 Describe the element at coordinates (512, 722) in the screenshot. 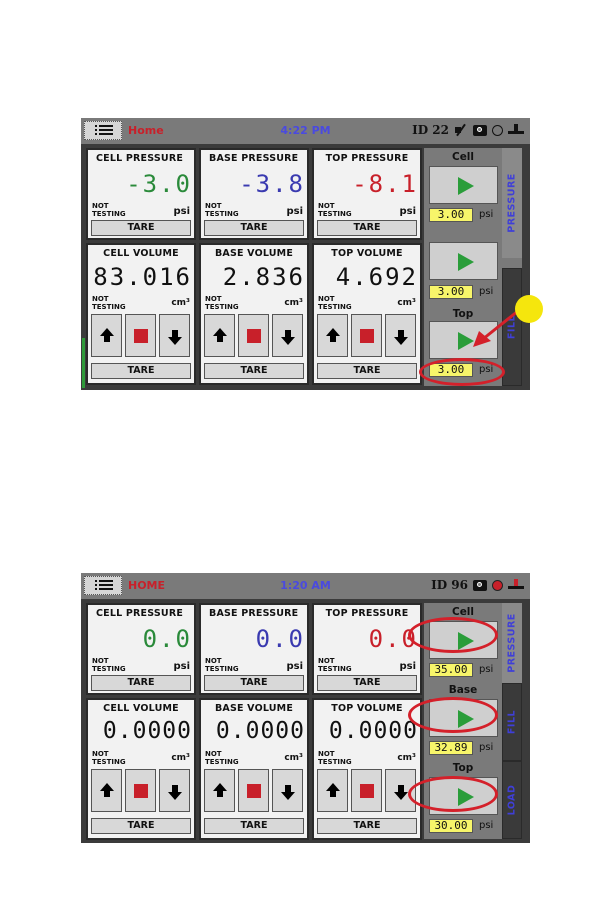

I see `tab-fill: FILL` at that location.